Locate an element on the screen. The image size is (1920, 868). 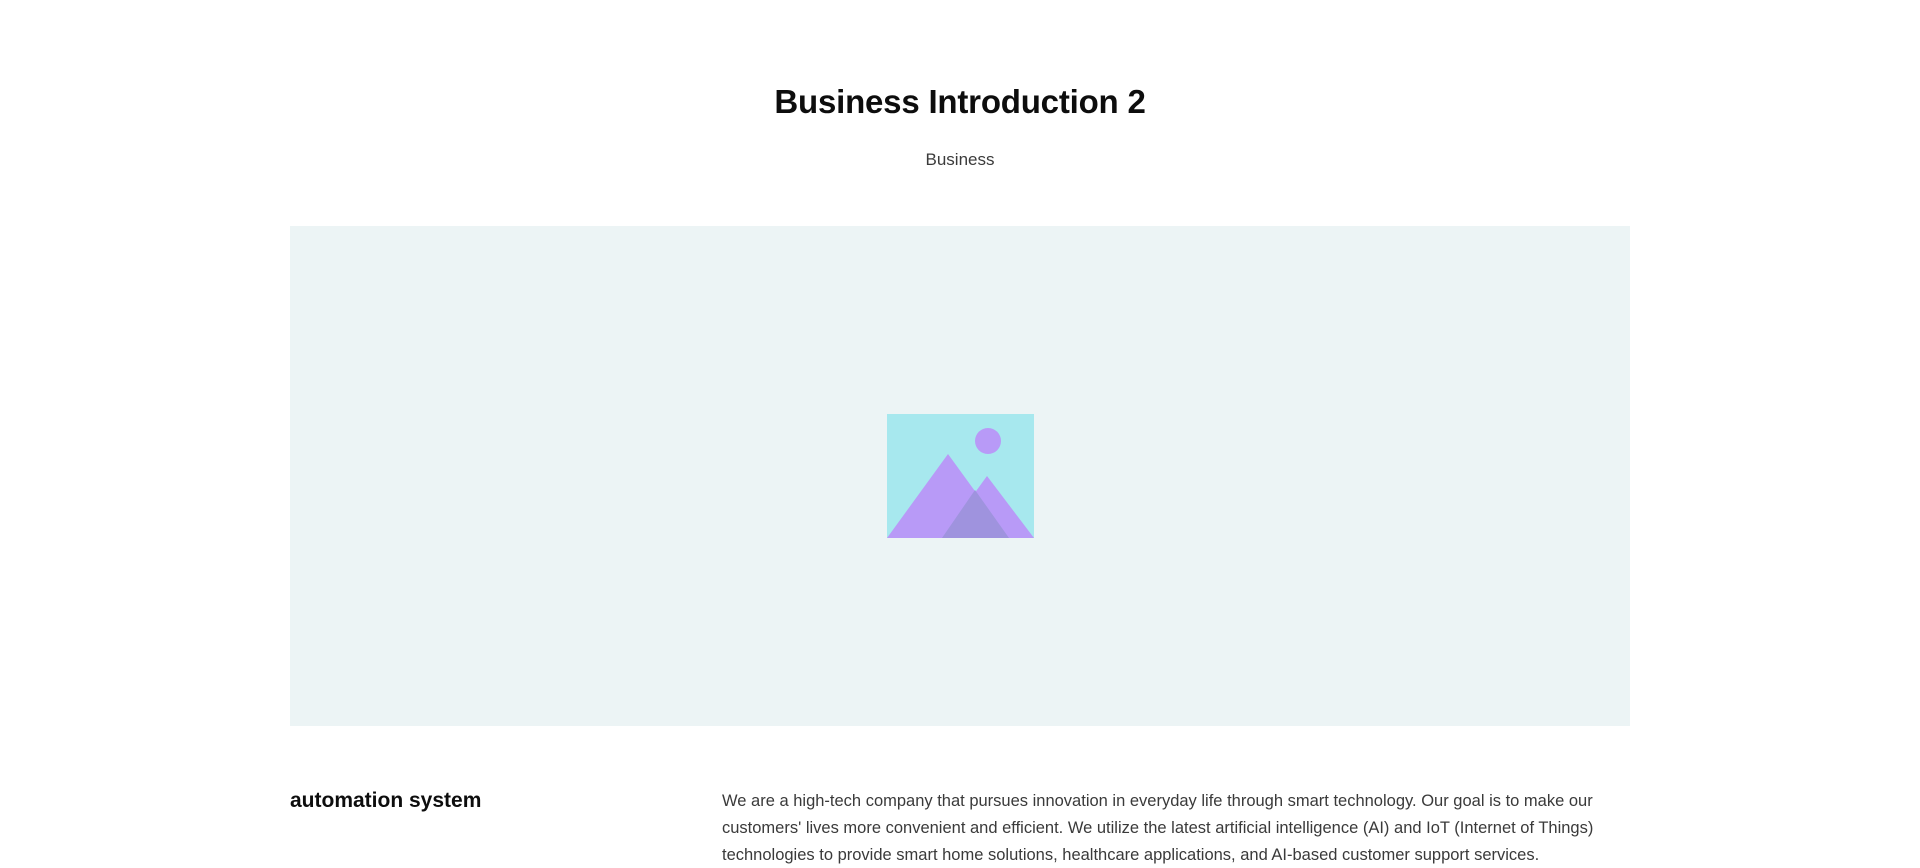
placeholder-sun is located at coordinates (988, 441).